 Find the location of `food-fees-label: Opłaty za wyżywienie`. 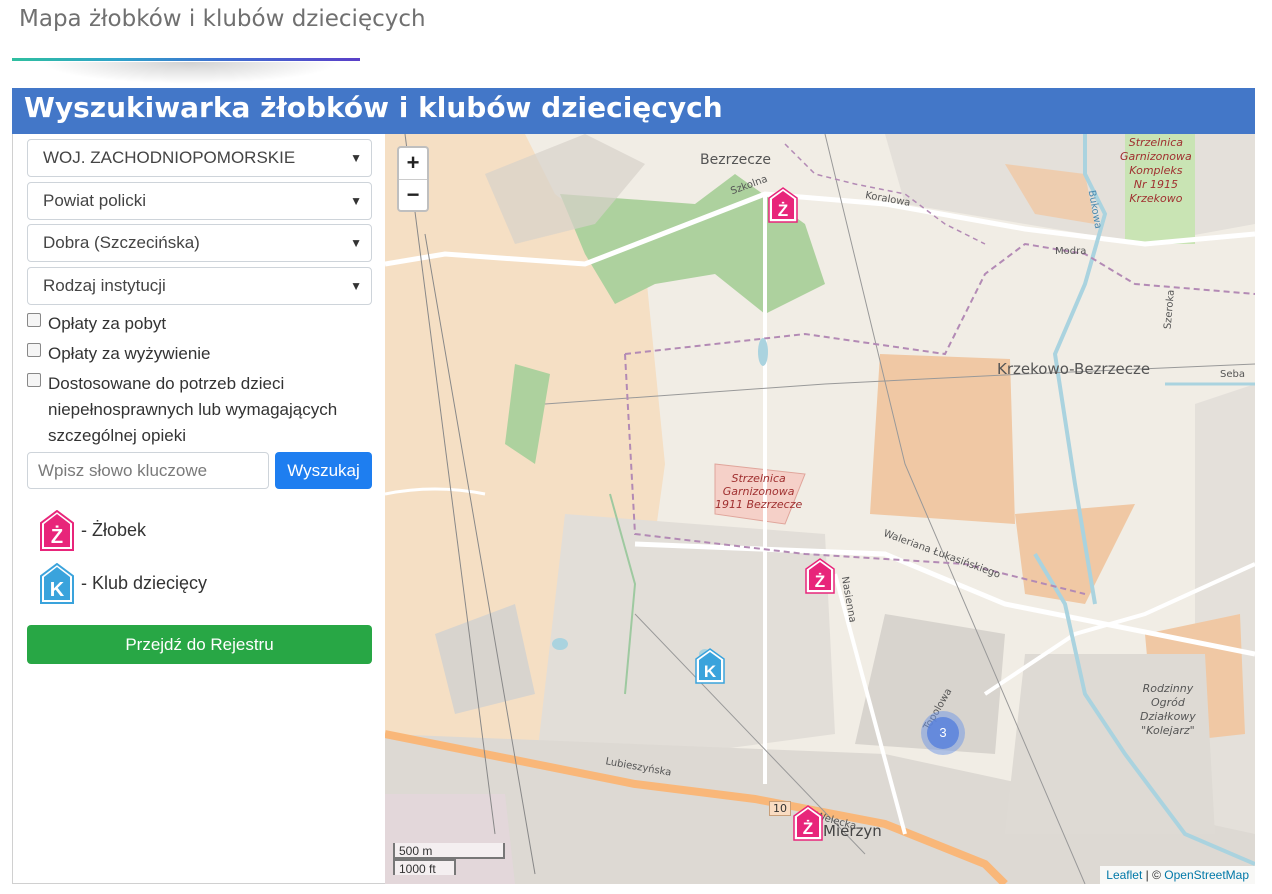

food-fees-label: Opłaty za wyżywienie is located at coordinates (129, 353).